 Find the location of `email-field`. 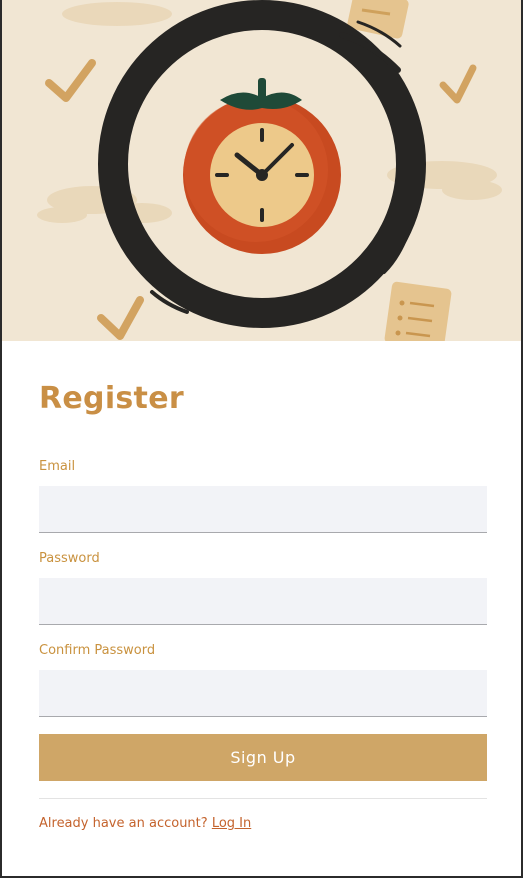

email-field is located at coordinates (263, 509).